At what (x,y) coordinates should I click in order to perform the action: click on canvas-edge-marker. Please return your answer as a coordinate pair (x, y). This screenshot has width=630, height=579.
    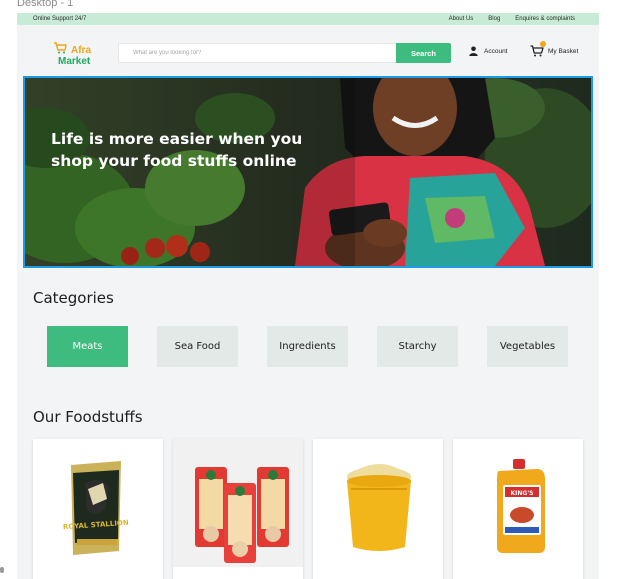
    Looking at the image, I should click on (2, 570).